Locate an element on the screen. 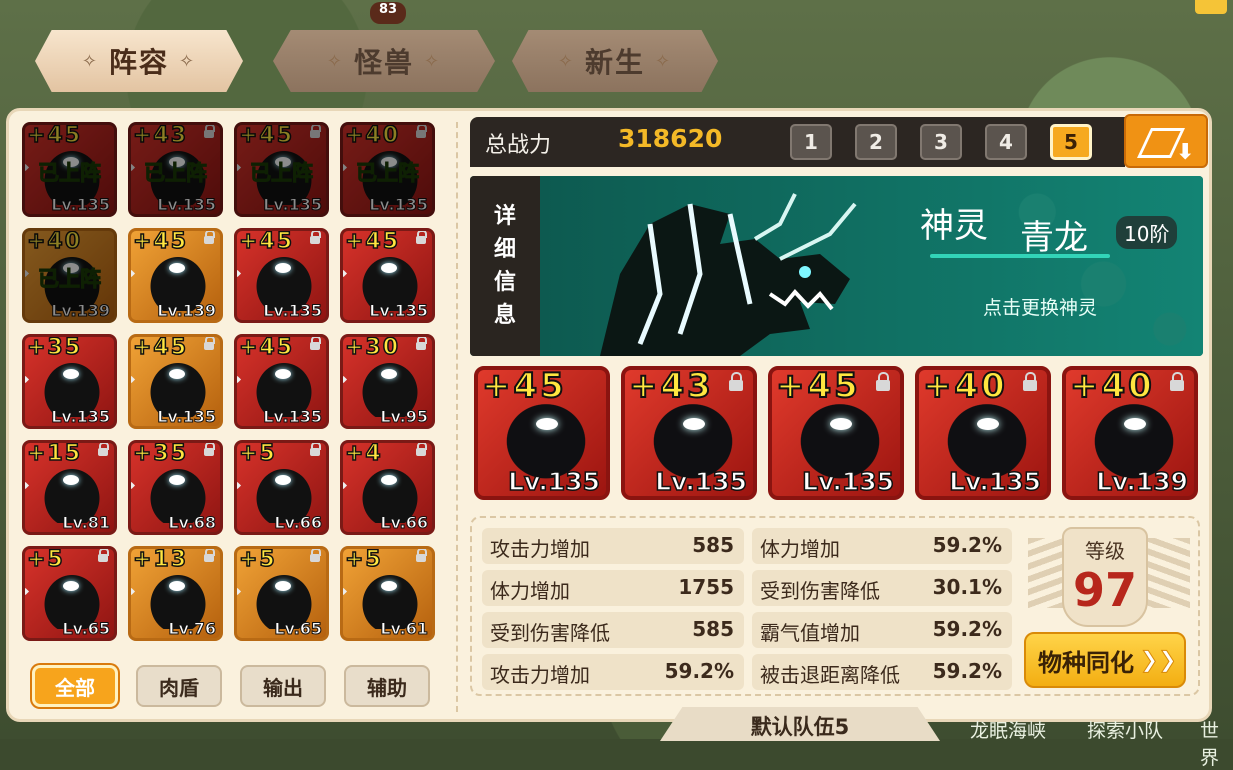  right-wing-decor is located at coordinates (1168, 573).